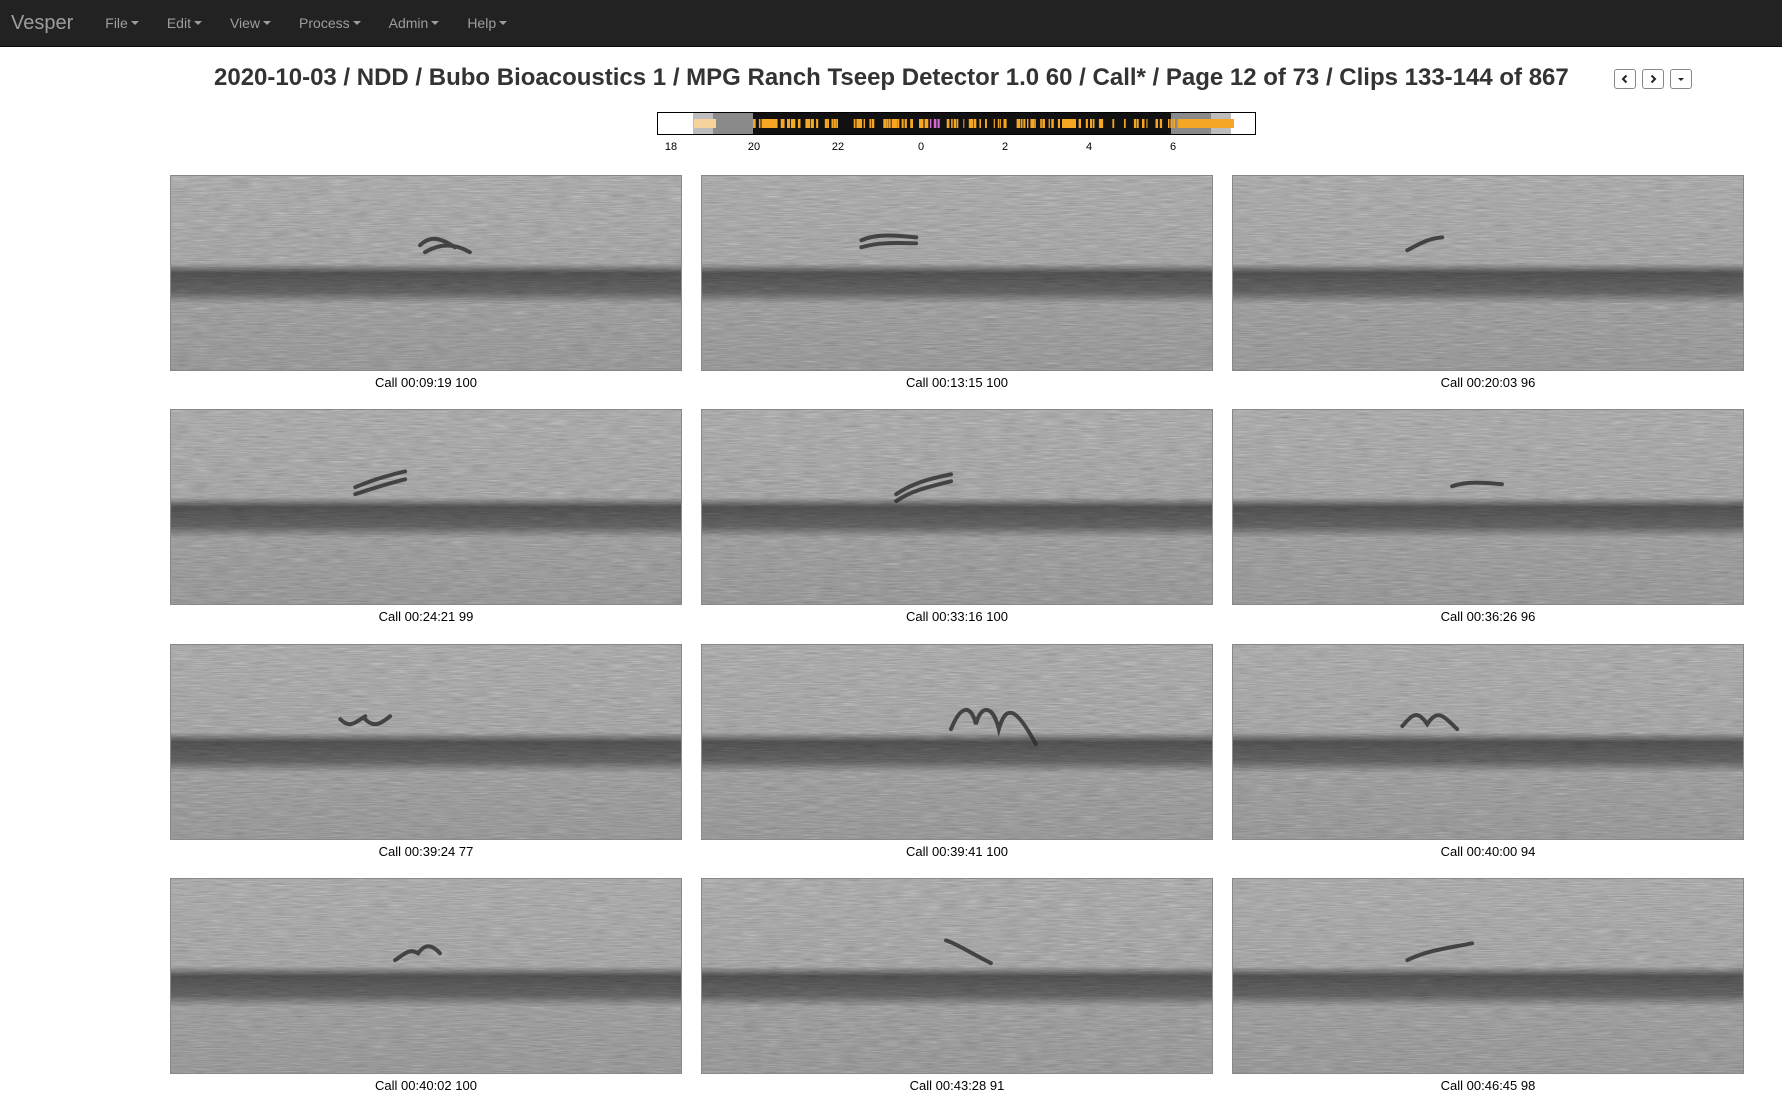  I want to click on chevron-left-icon, so click(1624, 79).